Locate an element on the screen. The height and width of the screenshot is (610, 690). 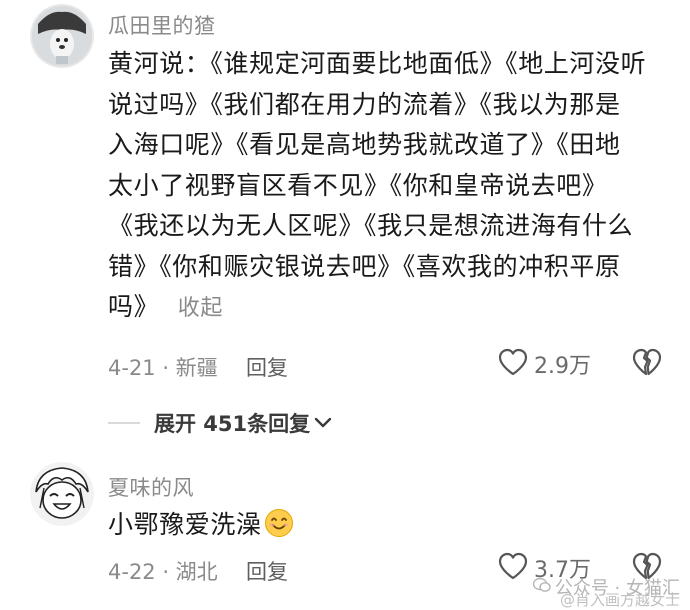
like-count: 2.9万 is located at coordinates (562, 366).